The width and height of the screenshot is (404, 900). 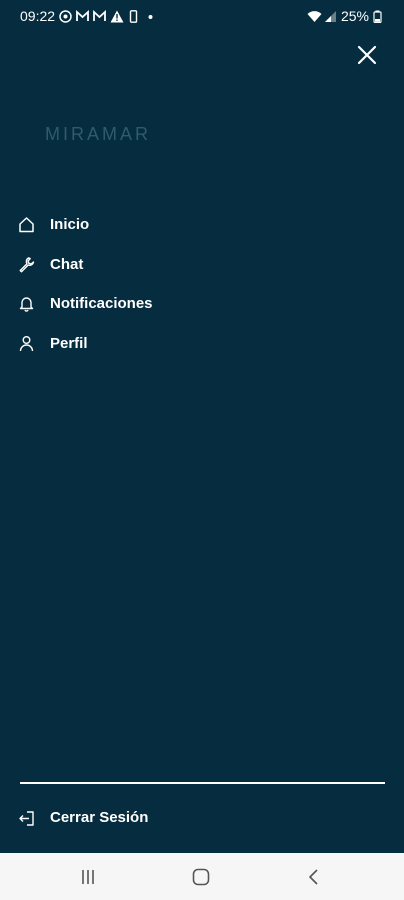 What do you see at coordinates (202, 265) in the screenshot?
I see `menu-item-chat: Chat` at bounding box center [202, 265].